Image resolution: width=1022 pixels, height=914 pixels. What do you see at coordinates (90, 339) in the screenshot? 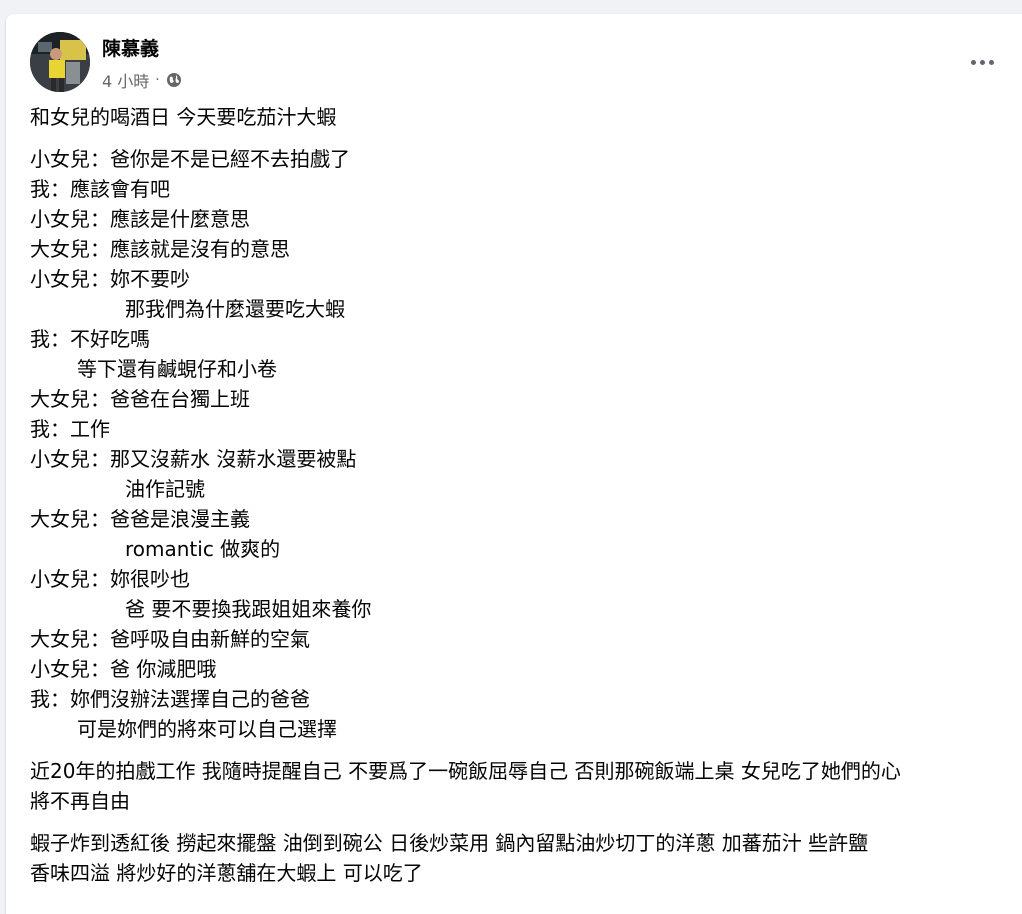
I see `dialogue-line: 我：不好吃嗎` at bounding box center [90, 339].